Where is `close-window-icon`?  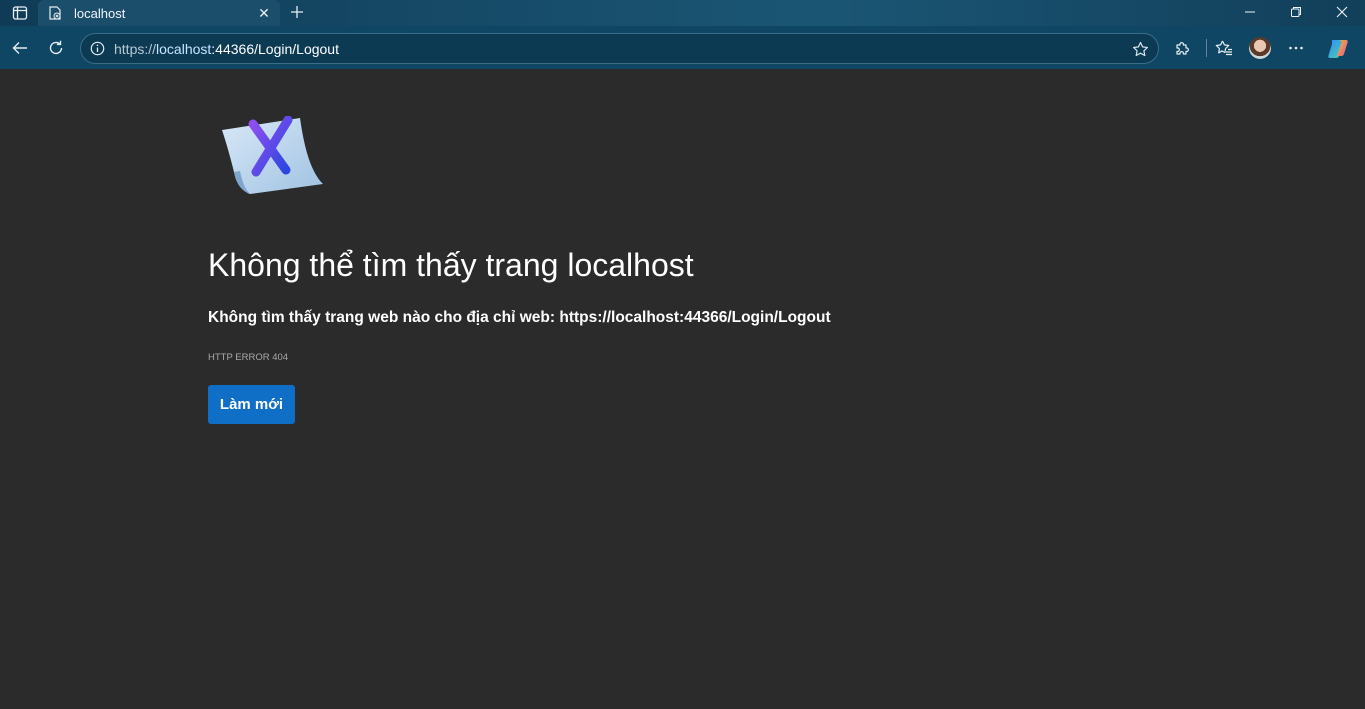
close-window-icon is located at coordinates (1342, 12).